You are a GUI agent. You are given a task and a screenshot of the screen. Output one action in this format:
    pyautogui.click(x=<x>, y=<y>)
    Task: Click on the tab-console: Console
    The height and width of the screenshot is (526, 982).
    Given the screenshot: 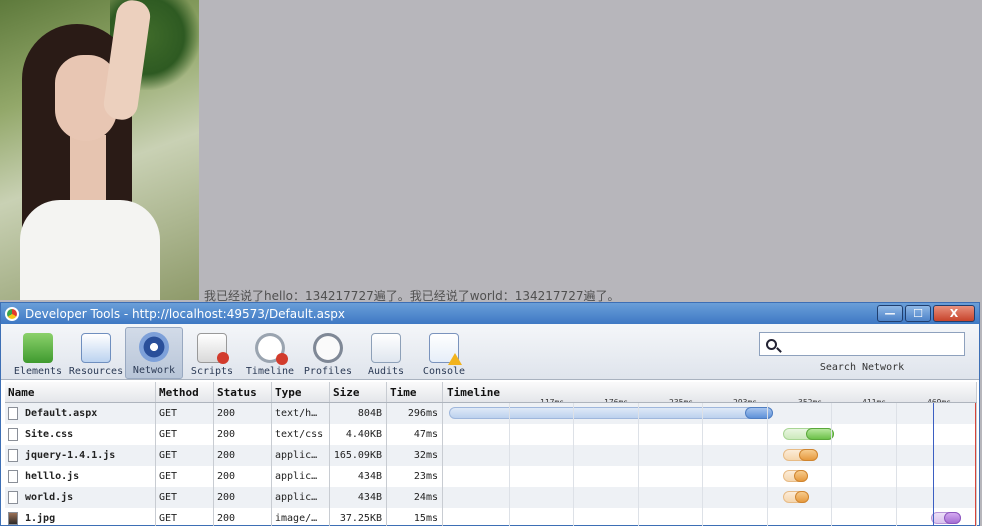 What is the action you would take?
    pyautogui.click(x=444, y=353)
    